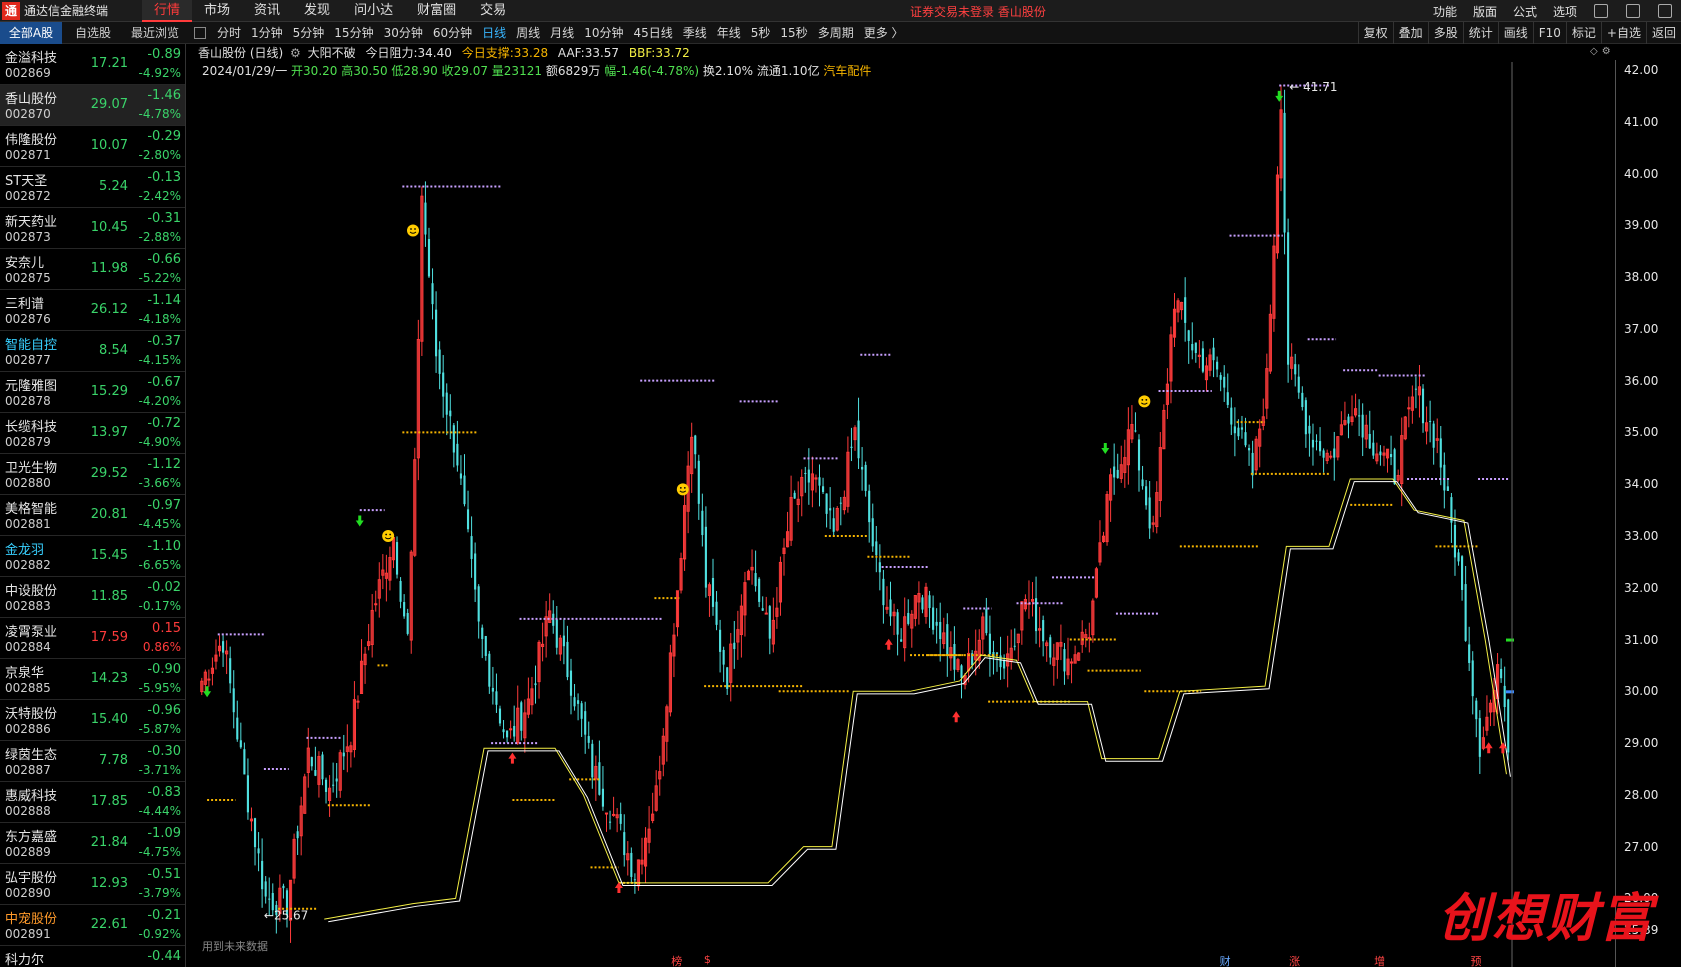 This screenshot has width=1681, height=967. What do you see at coordinates (1623, 33) in the screenshot?
I see `tool-7: +自选` at bounding box center [1623, 33].